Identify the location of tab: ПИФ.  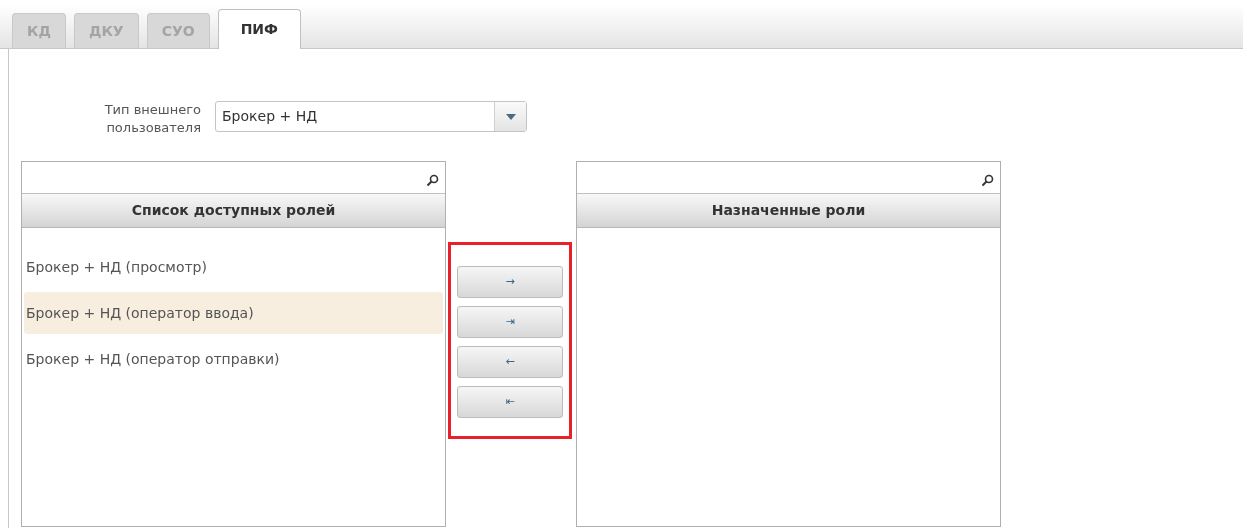
(259, 29).